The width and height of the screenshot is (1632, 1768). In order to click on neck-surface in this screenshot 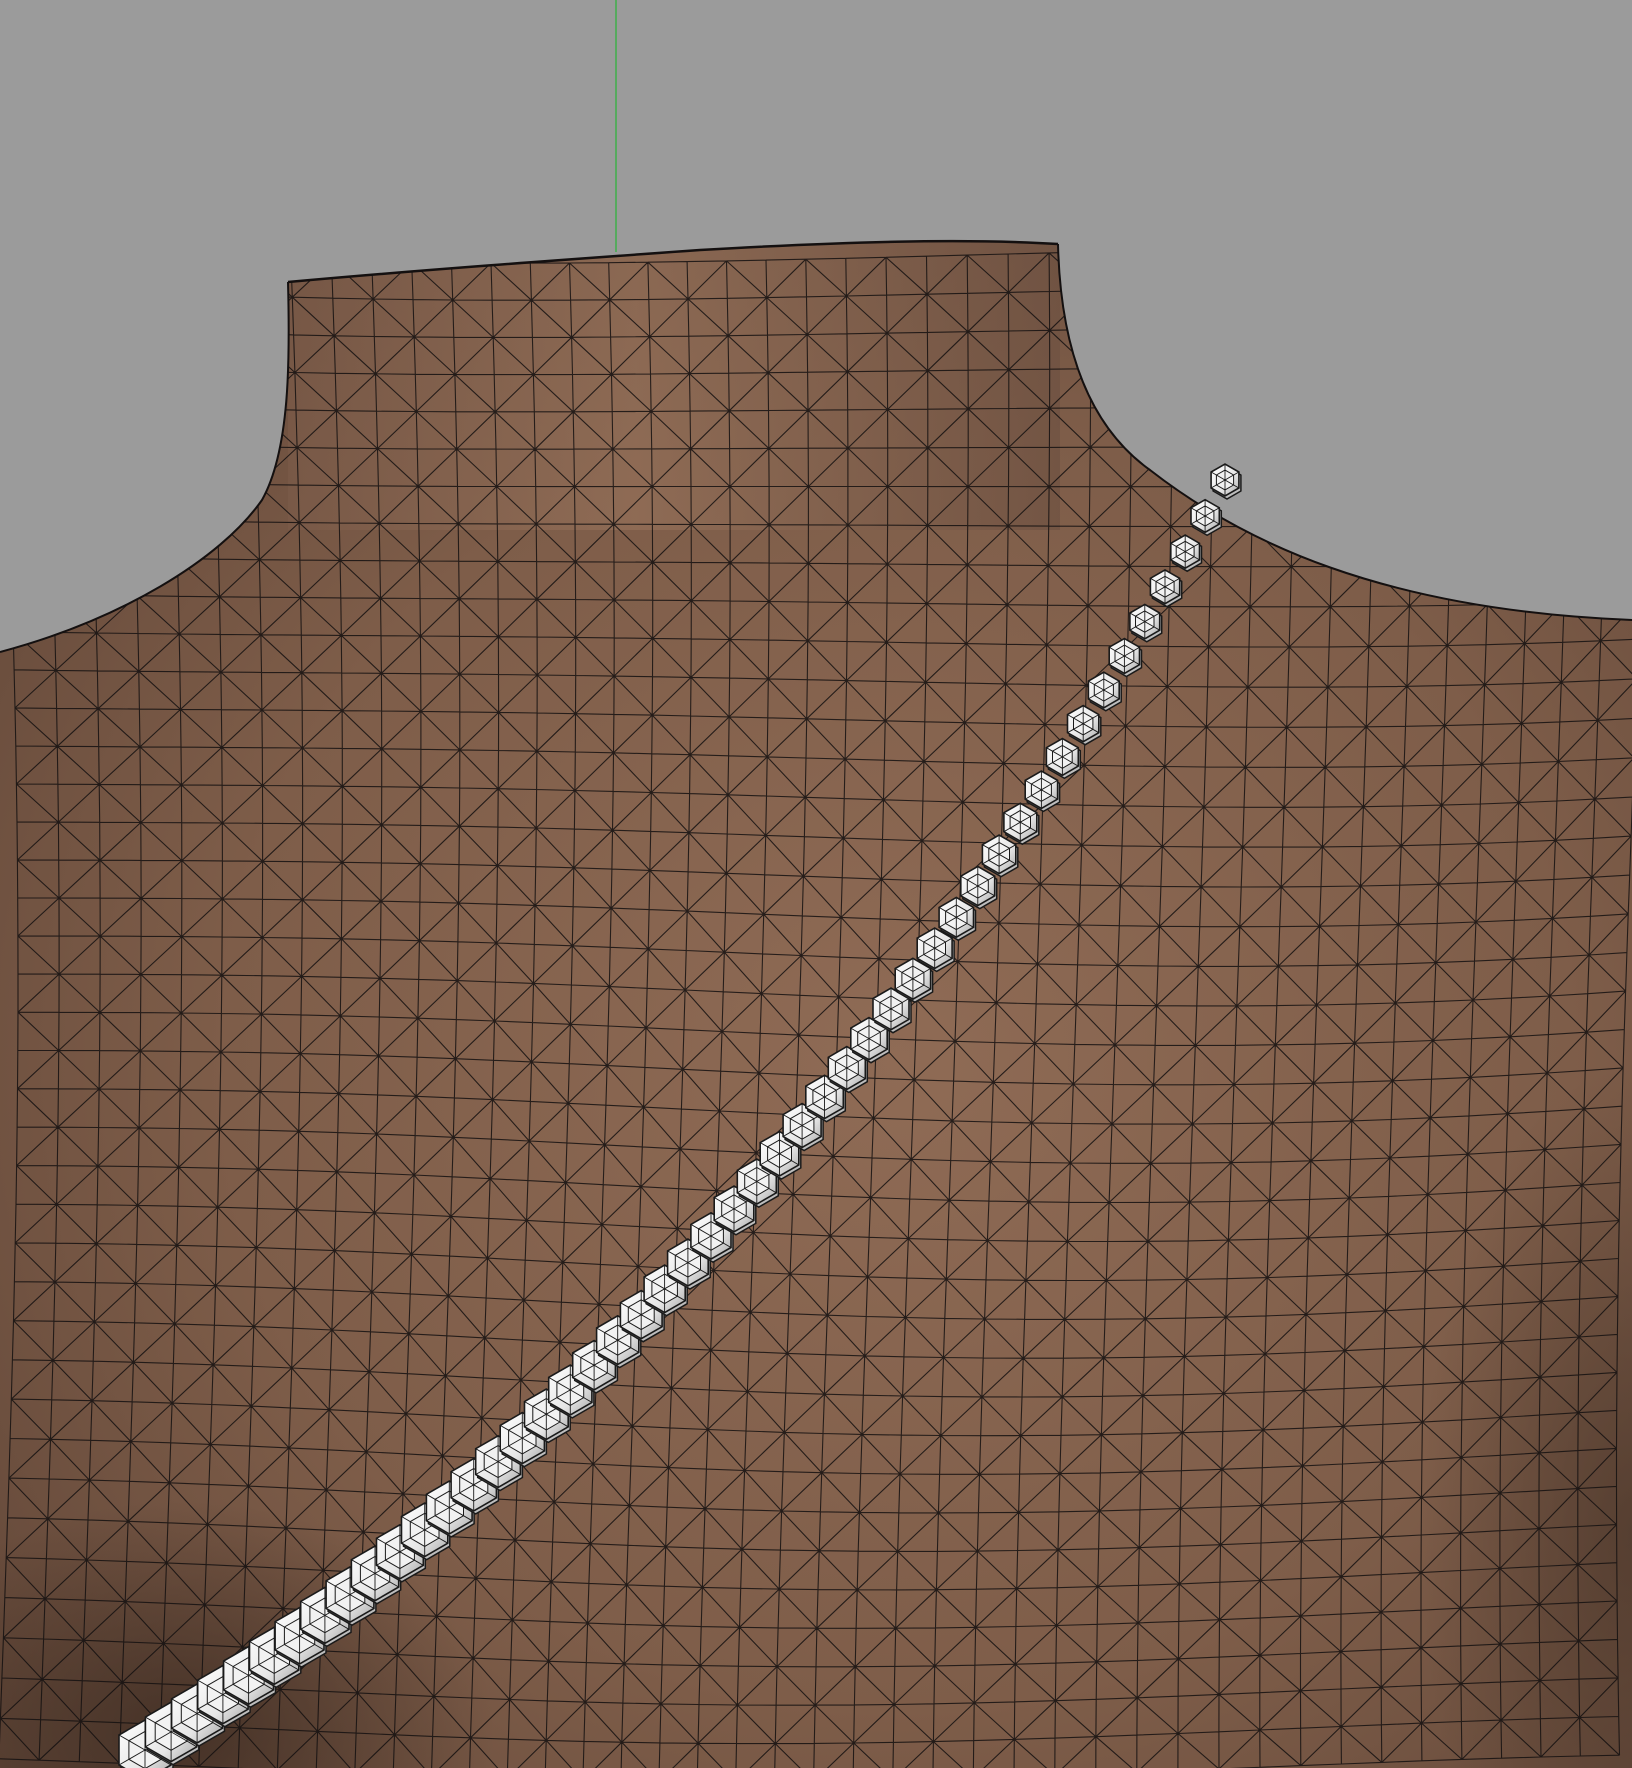, I will do `click(674, 385)`.